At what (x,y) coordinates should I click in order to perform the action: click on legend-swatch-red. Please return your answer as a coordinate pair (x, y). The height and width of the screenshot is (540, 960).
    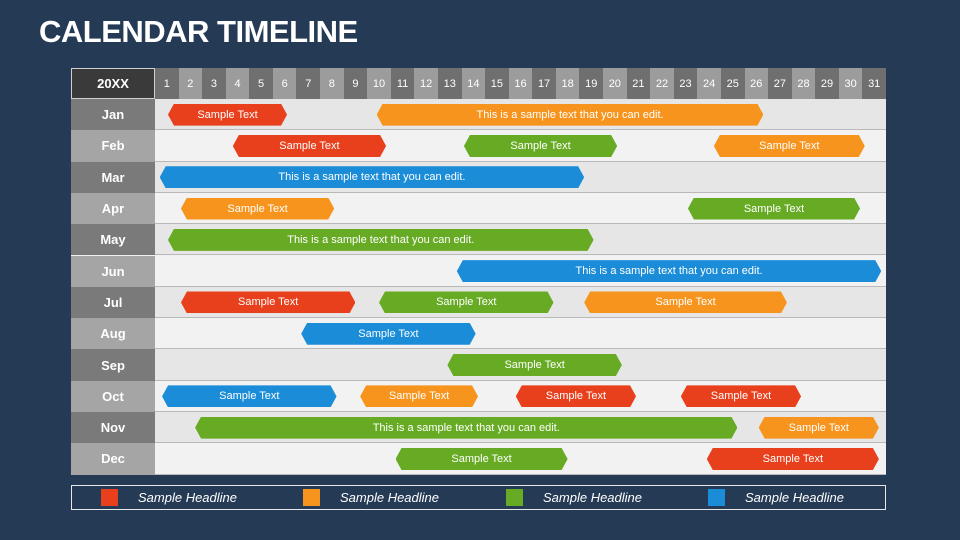
    Looking at the image, I should click on (109, 497).